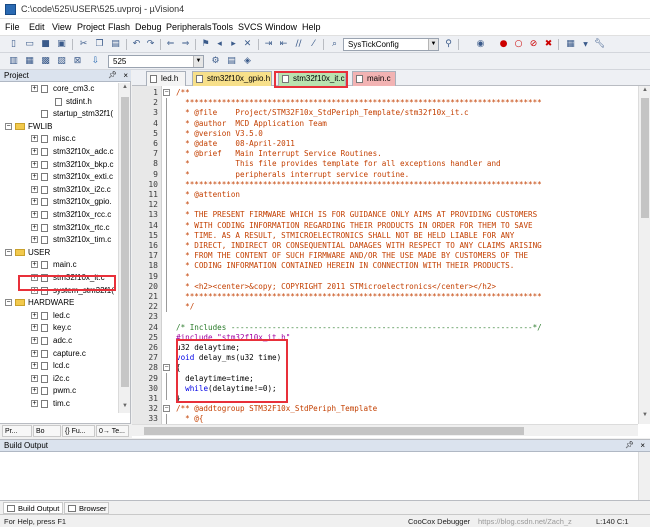  I want to click on tree-item: + stm32f10x_gpio., so click(59, 202).